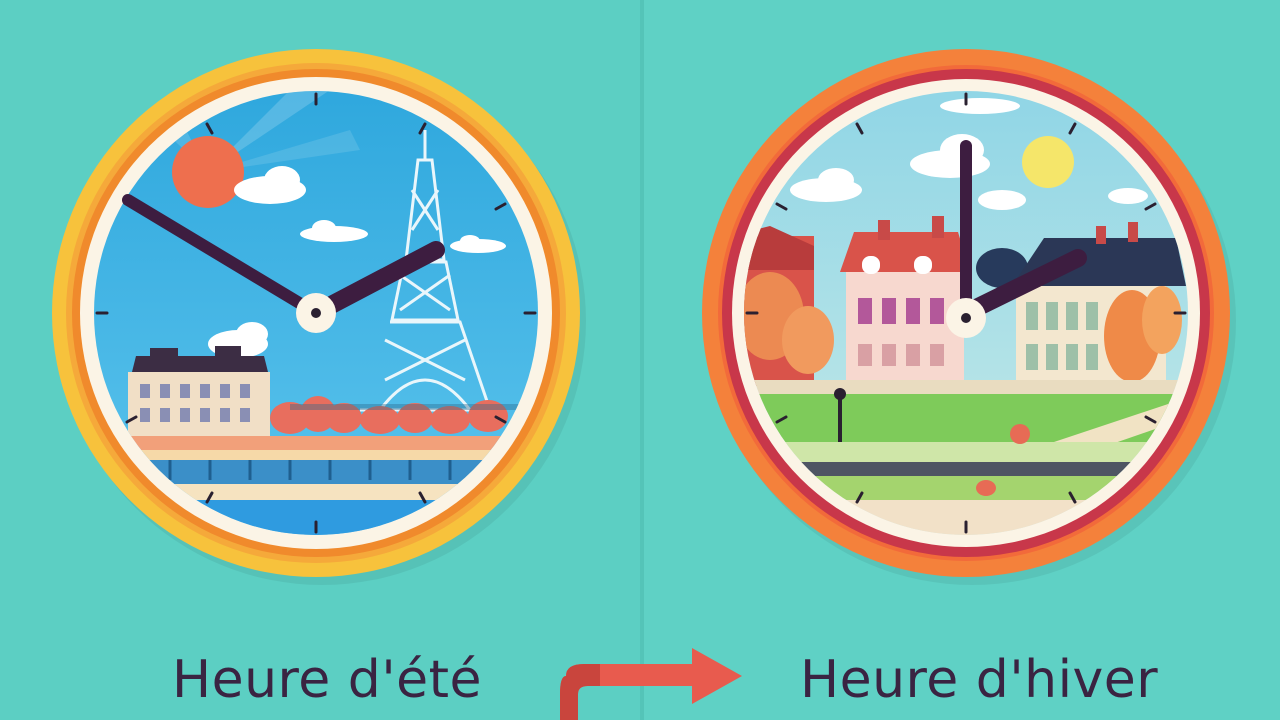  Describe the element at coordinates (979, 680) in the screenshot. I see `winter-time-label: Heure d'hiver` at that location.